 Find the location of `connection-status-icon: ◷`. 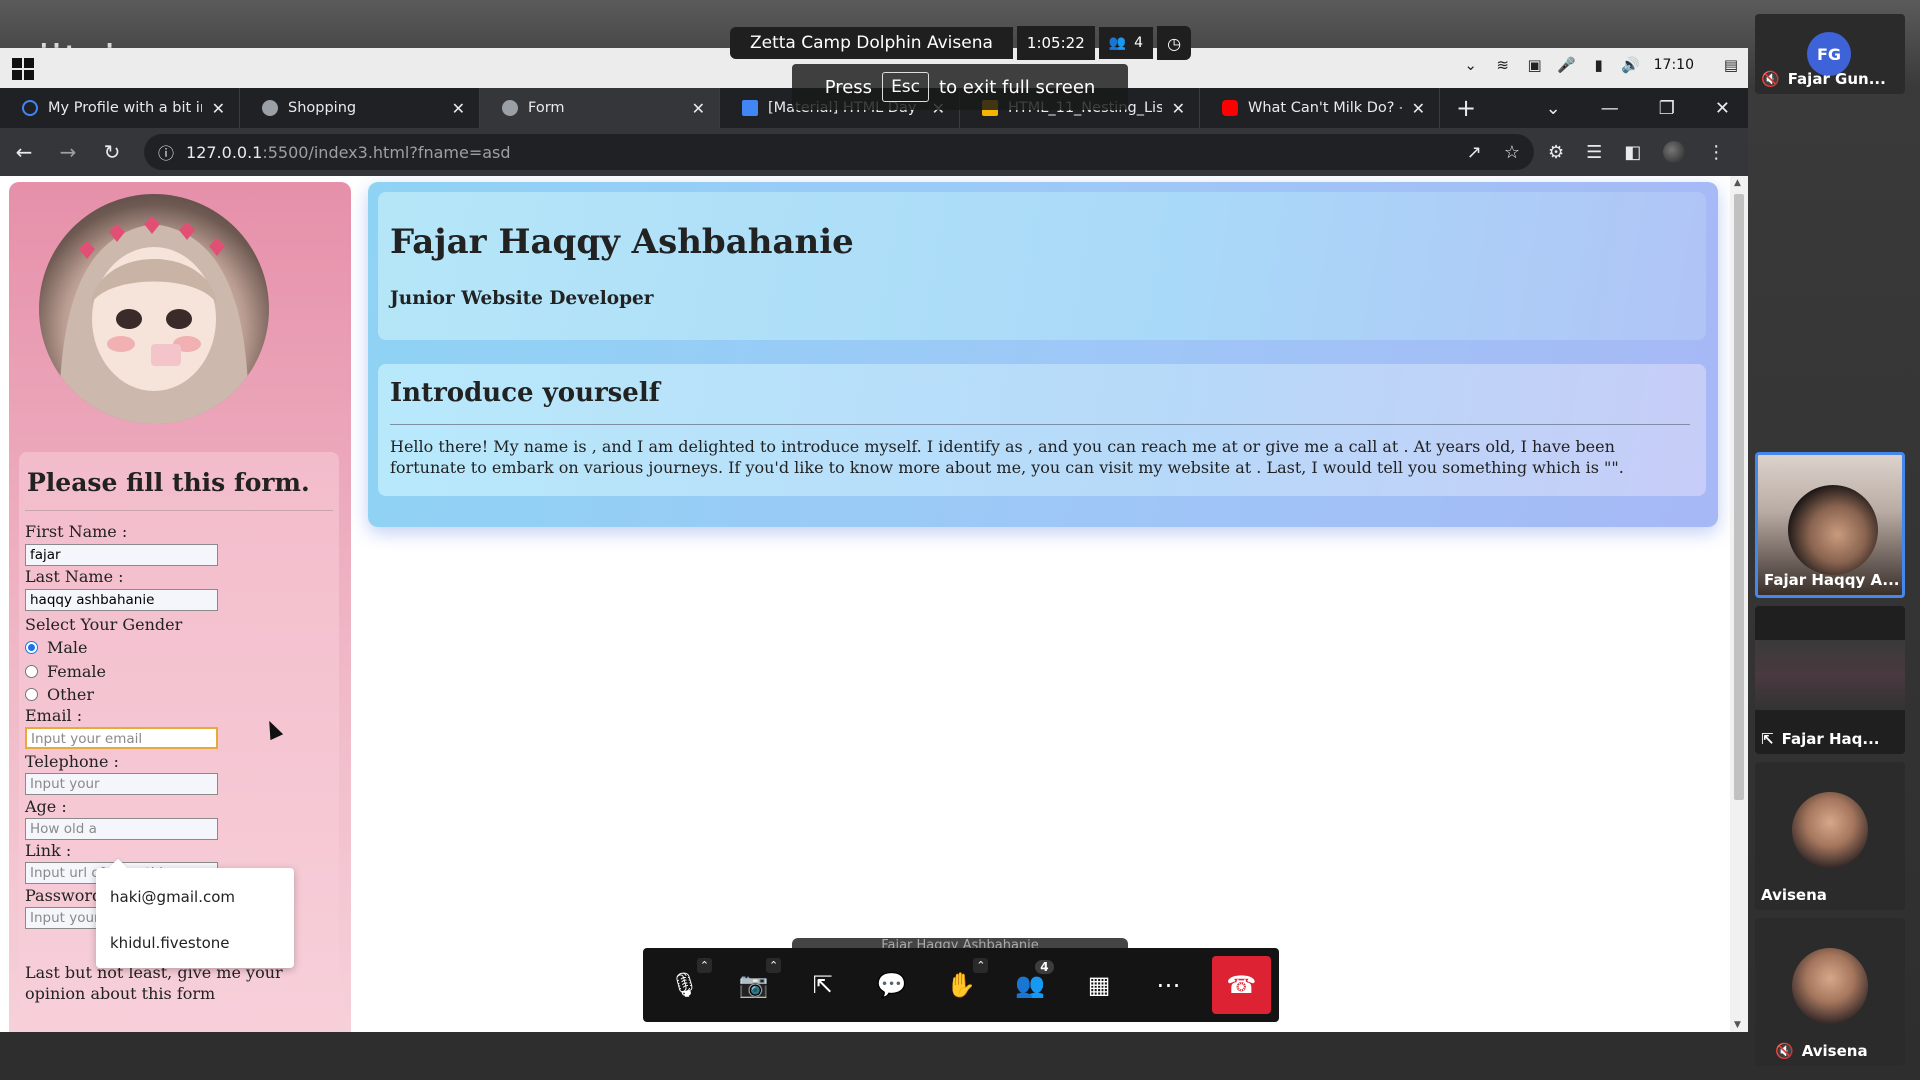

connection-status-icon: ◷ is located at coordinates (1174, 43).